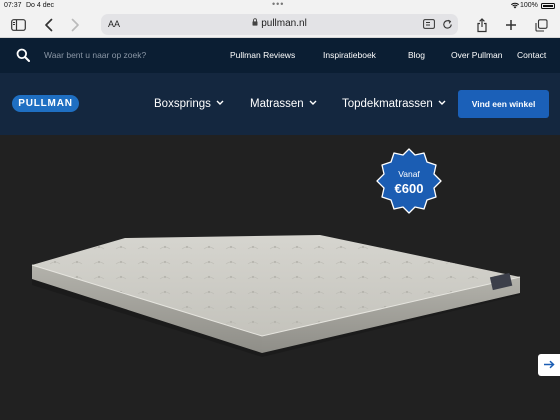 Image resolution: width=560 pixels, height=420 pixels. Describe the element at coordinates (529, 5) in the screenshot. I see `battery-percentage: 100%` at that location.